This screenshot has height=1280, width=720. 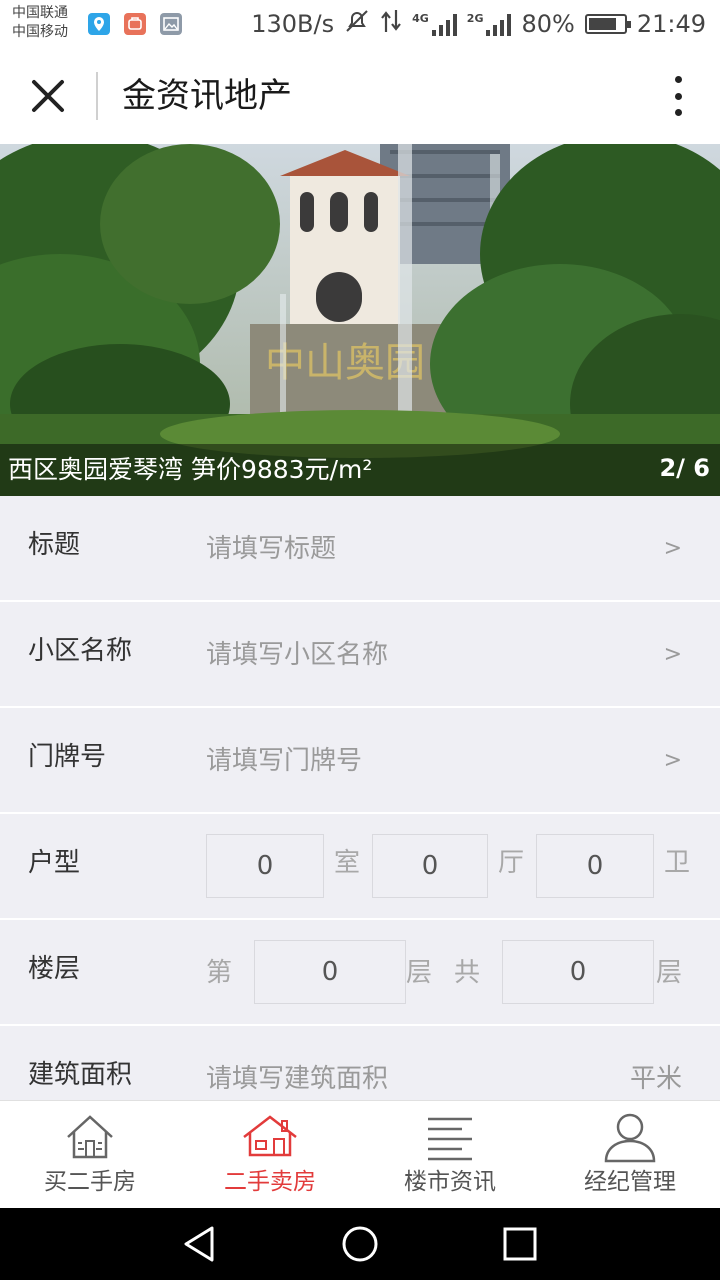 I want to click on title-bar: 金资讯地产, so click(x=360, y=96).